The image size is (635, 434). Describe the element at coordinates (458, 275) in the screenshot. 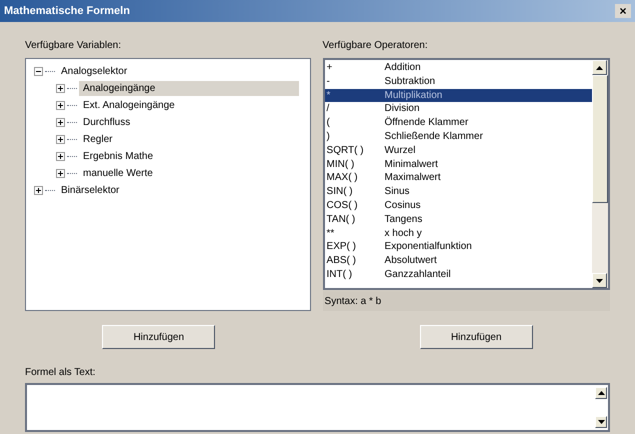

I see `operator-row: INT( ) Ganzzahlanteil` at that location.